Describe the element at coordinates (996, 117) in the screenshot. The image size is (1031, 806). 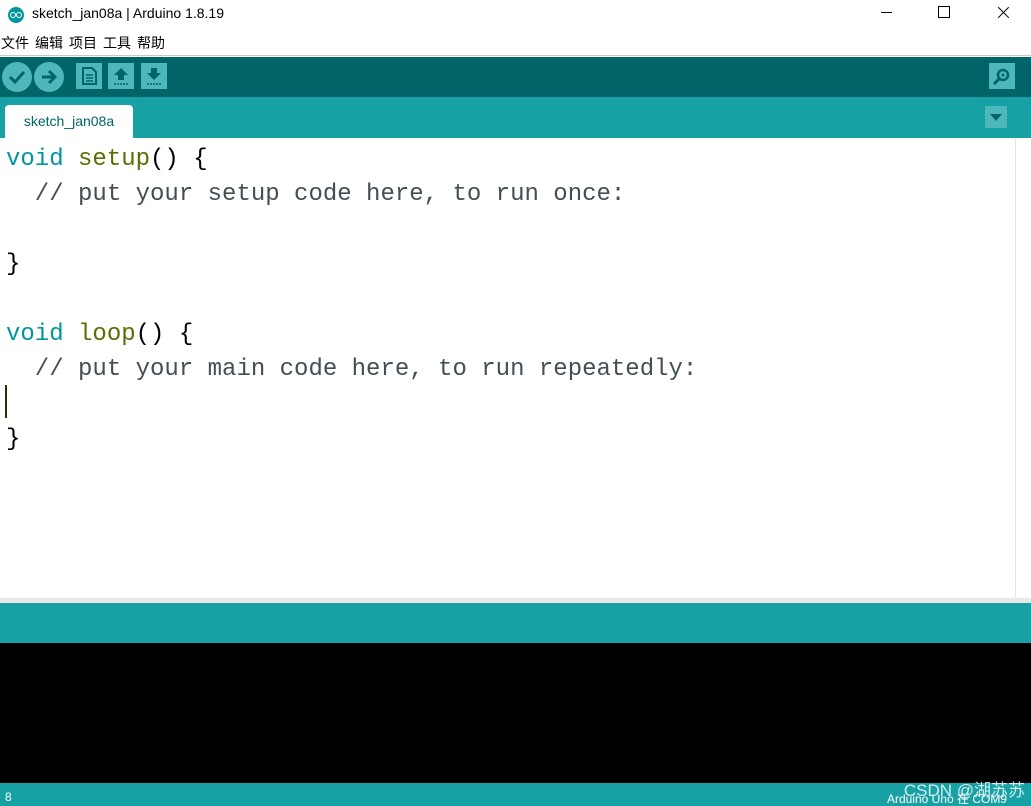
I see `tab-menu-button` at that location.